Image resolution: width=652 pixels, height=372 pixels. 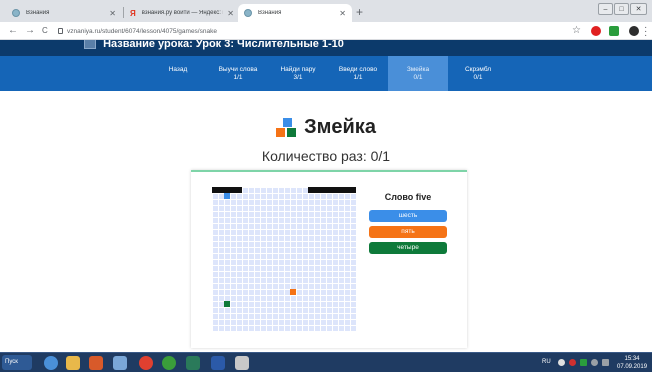 What do you see at coordinates (284, 259) in the screenshot?
I see `snake-board` at bounding box center [284, 259].